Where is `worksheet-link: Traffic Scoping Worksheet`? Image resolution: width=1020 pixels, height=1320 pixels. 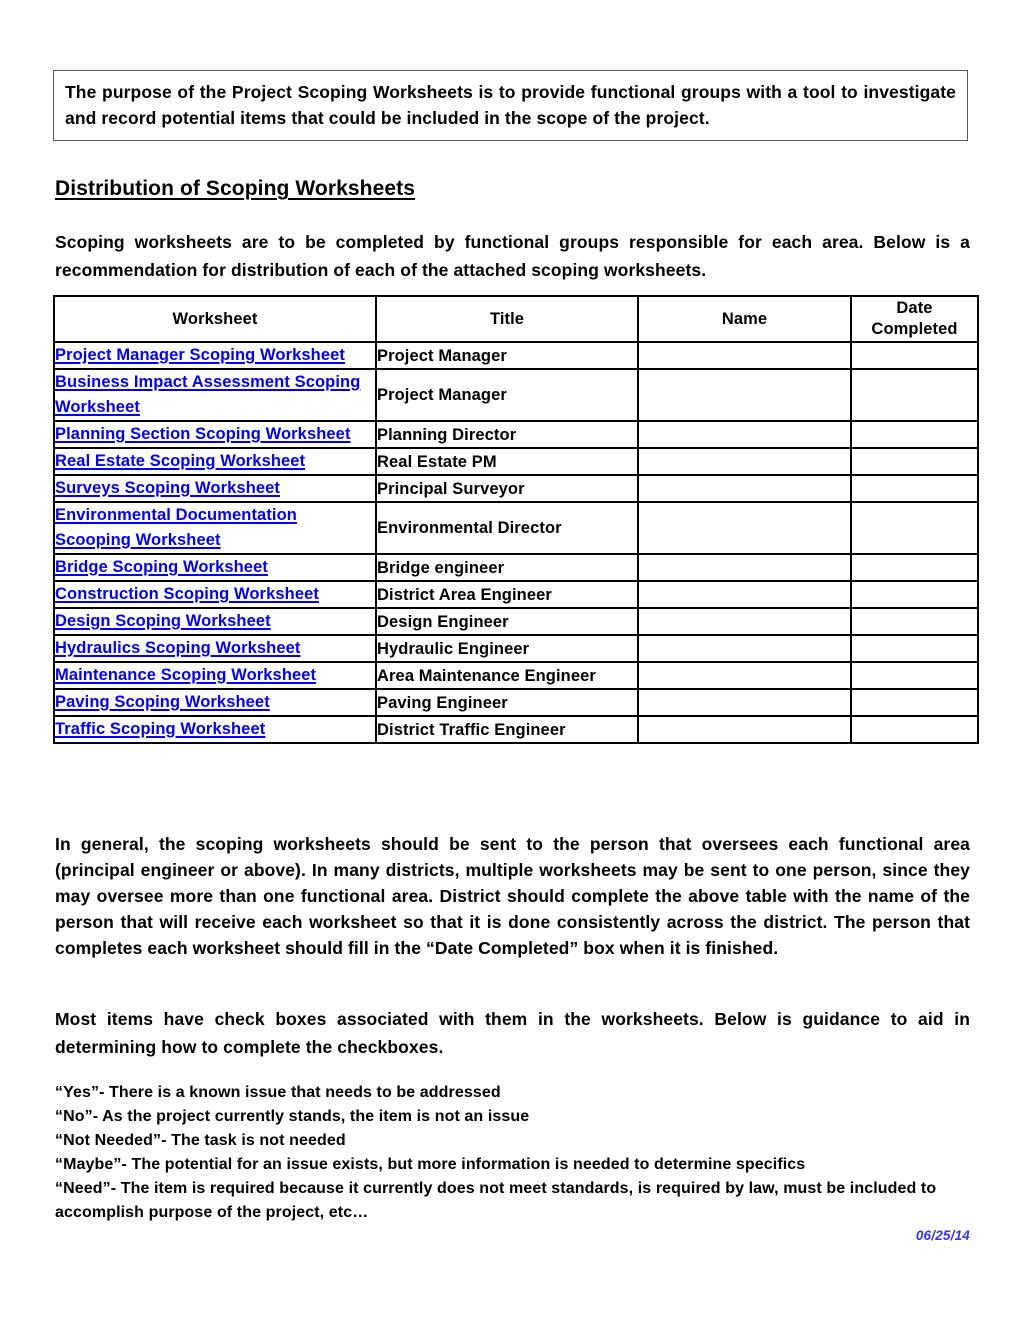 worksheet-link: Traffic Scoping Worksheet is located at coordinates (160, 729).